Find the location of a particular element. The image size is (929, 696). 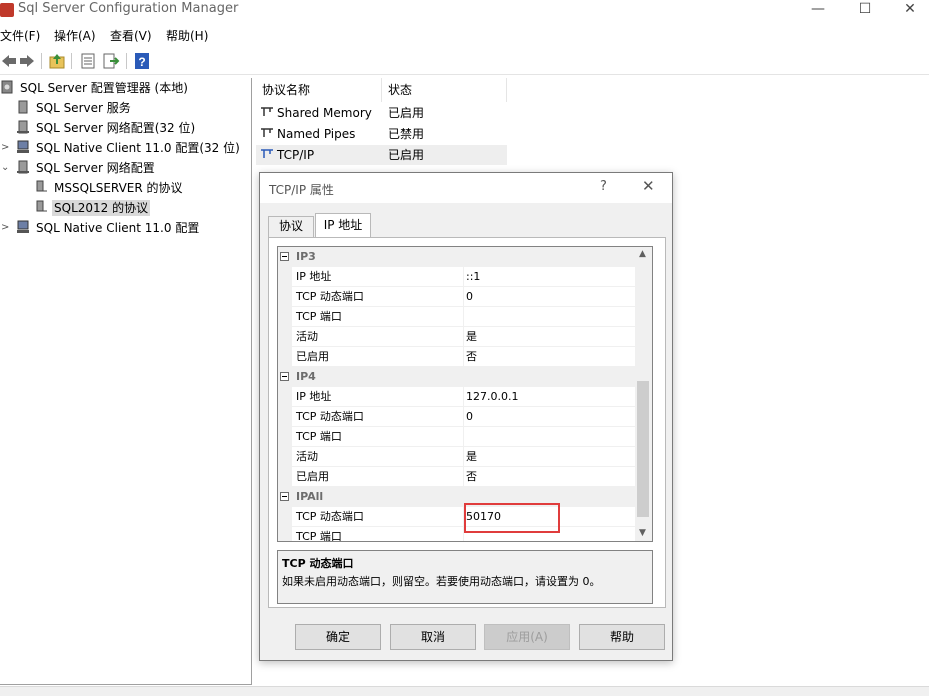

list-row-named-pipes: Named Pipes 已禁用 is located at coordinates (381, 134).